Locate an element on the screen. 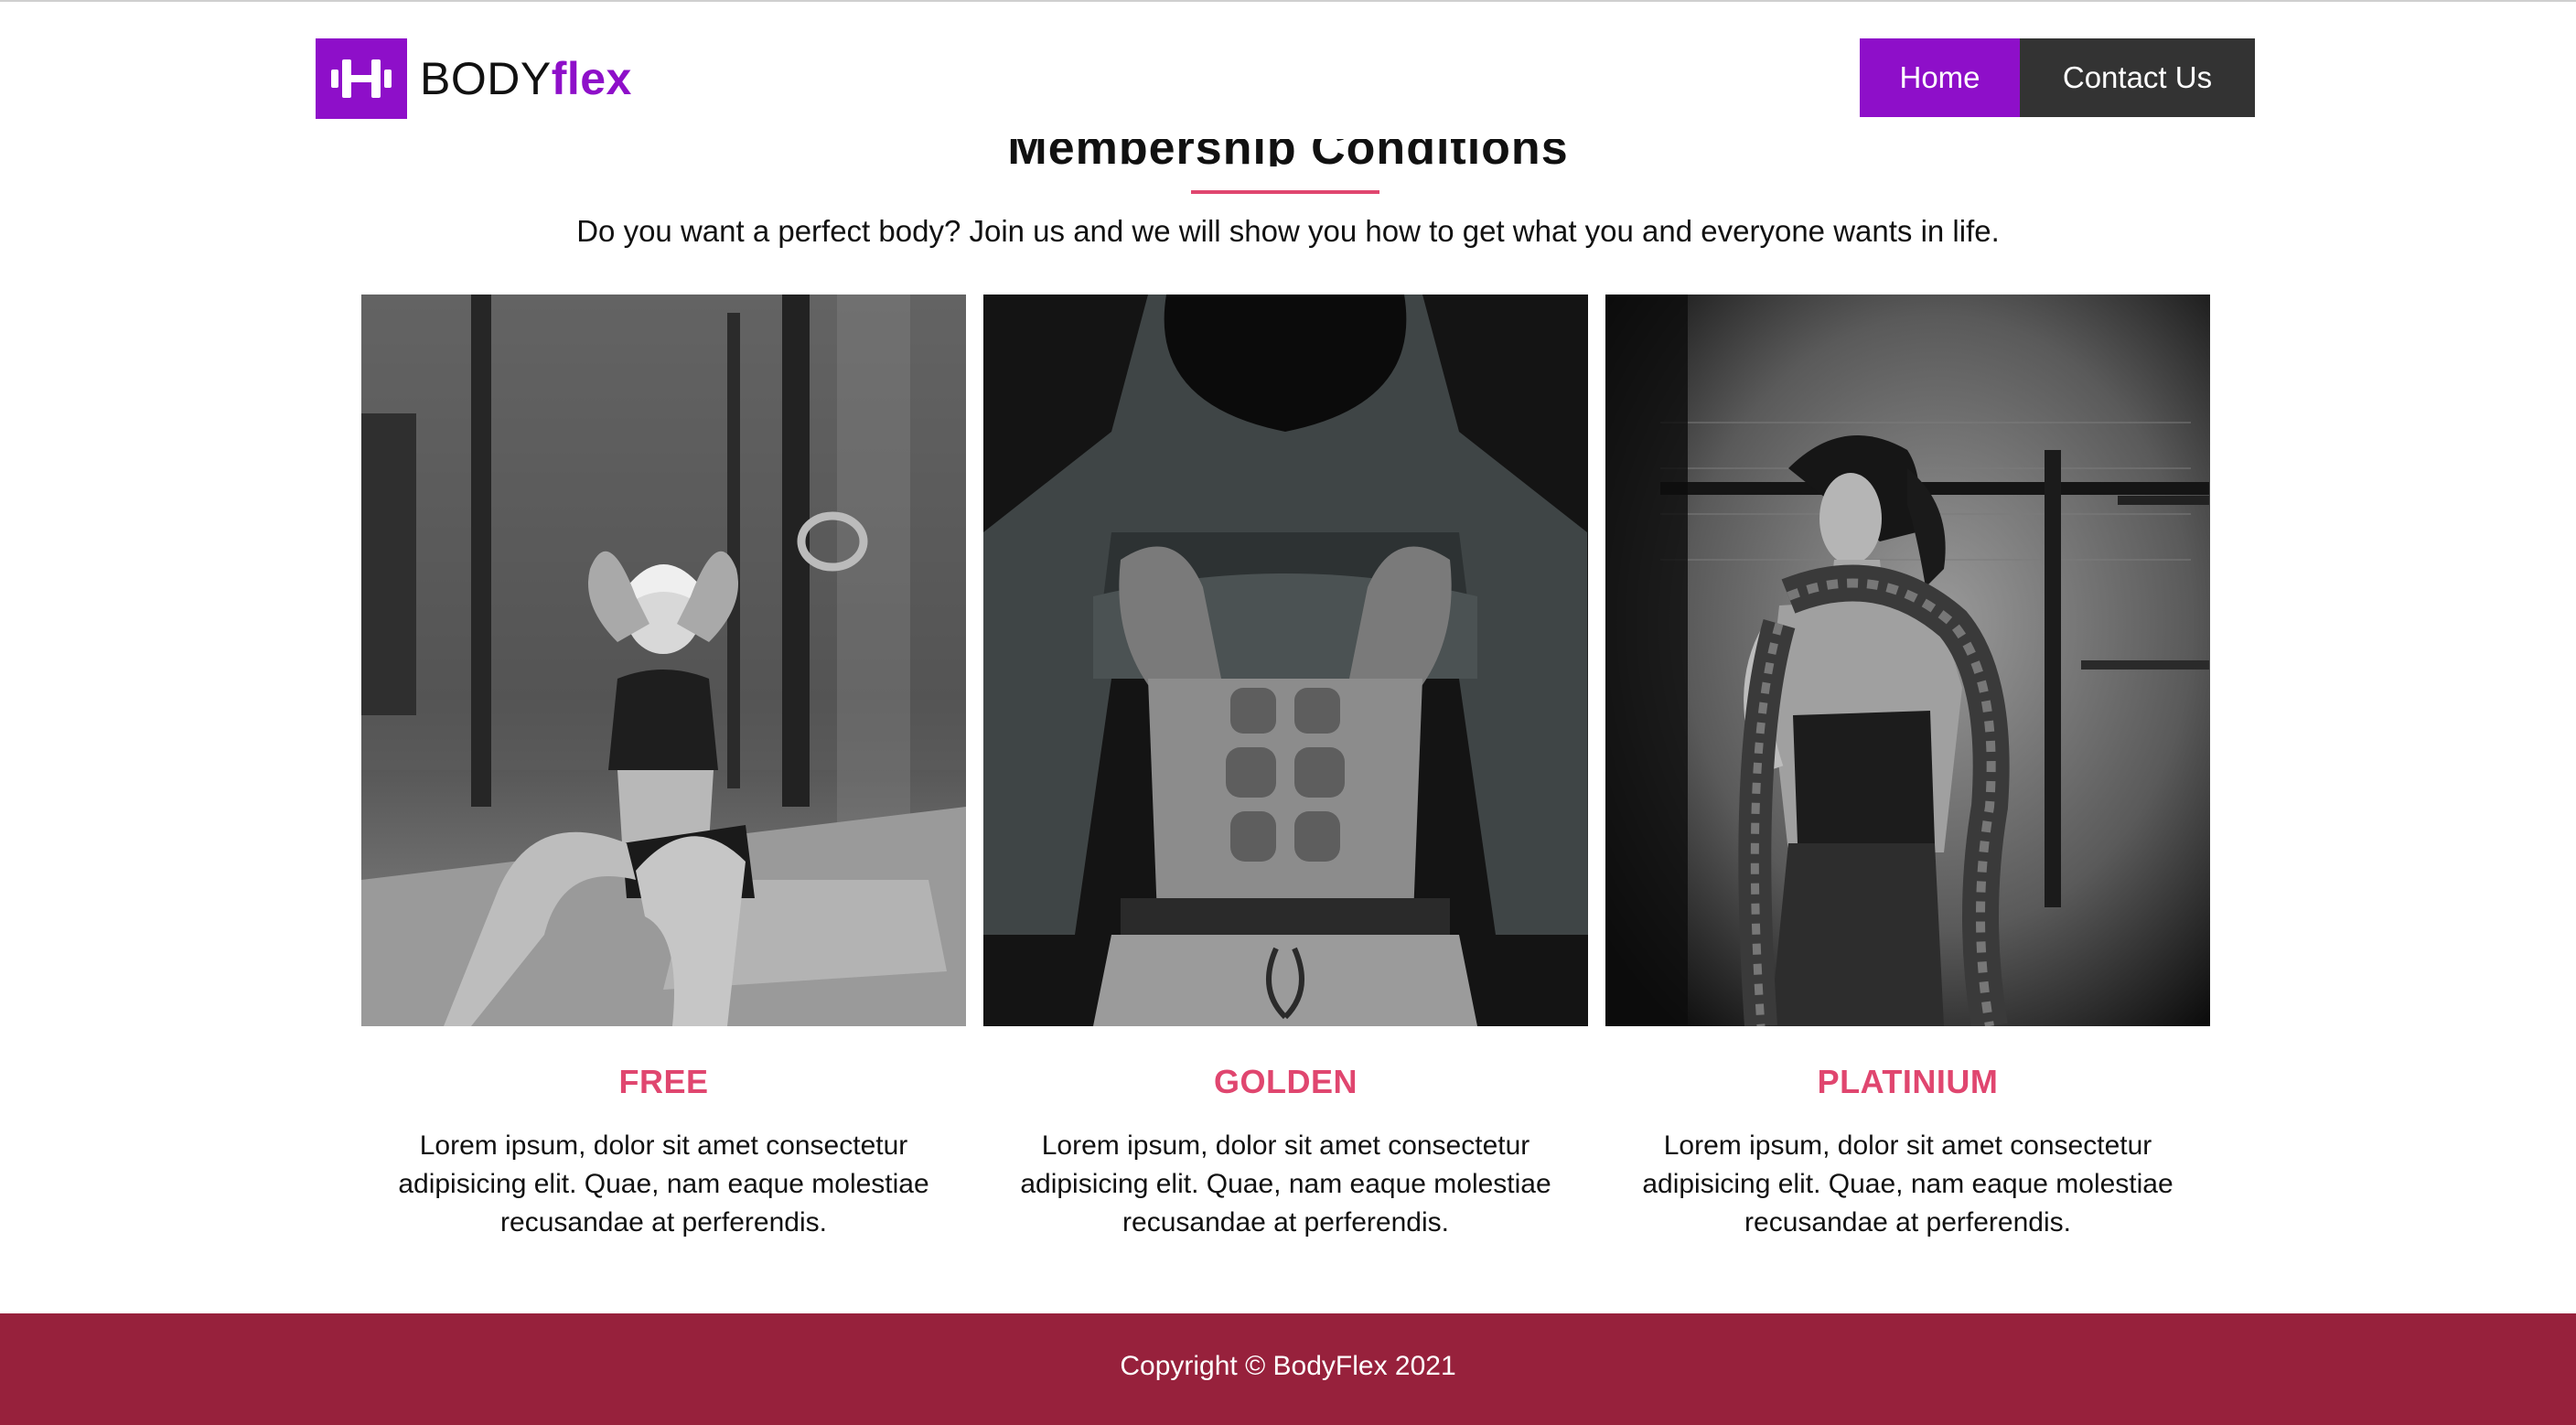 The width and height of the screenshot is (2576, 1425). woman-doing-situps-photo is located at coordinates (664, 660).